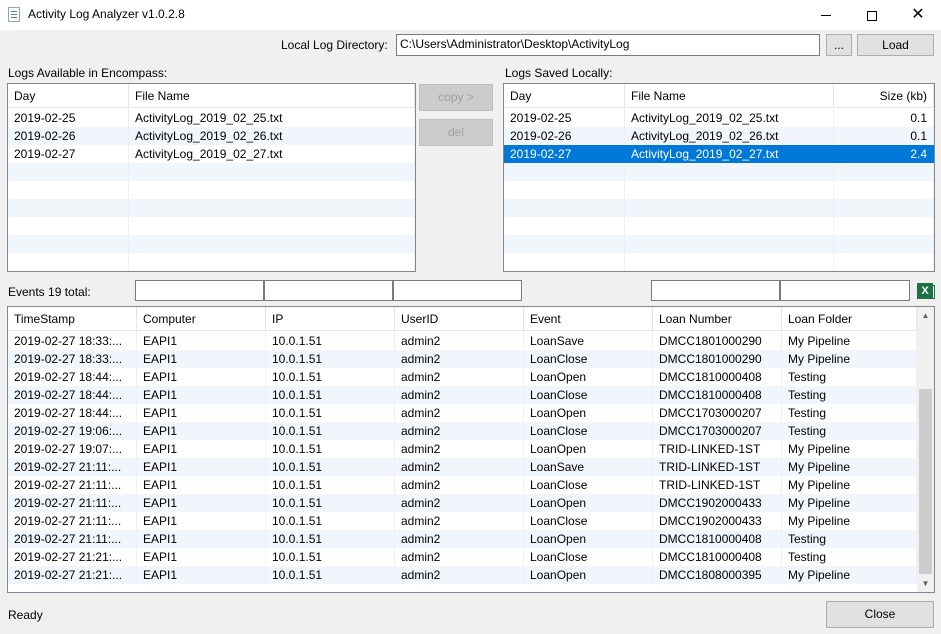  I want to click on table-cell: LoanOpen, so click(588, 413).